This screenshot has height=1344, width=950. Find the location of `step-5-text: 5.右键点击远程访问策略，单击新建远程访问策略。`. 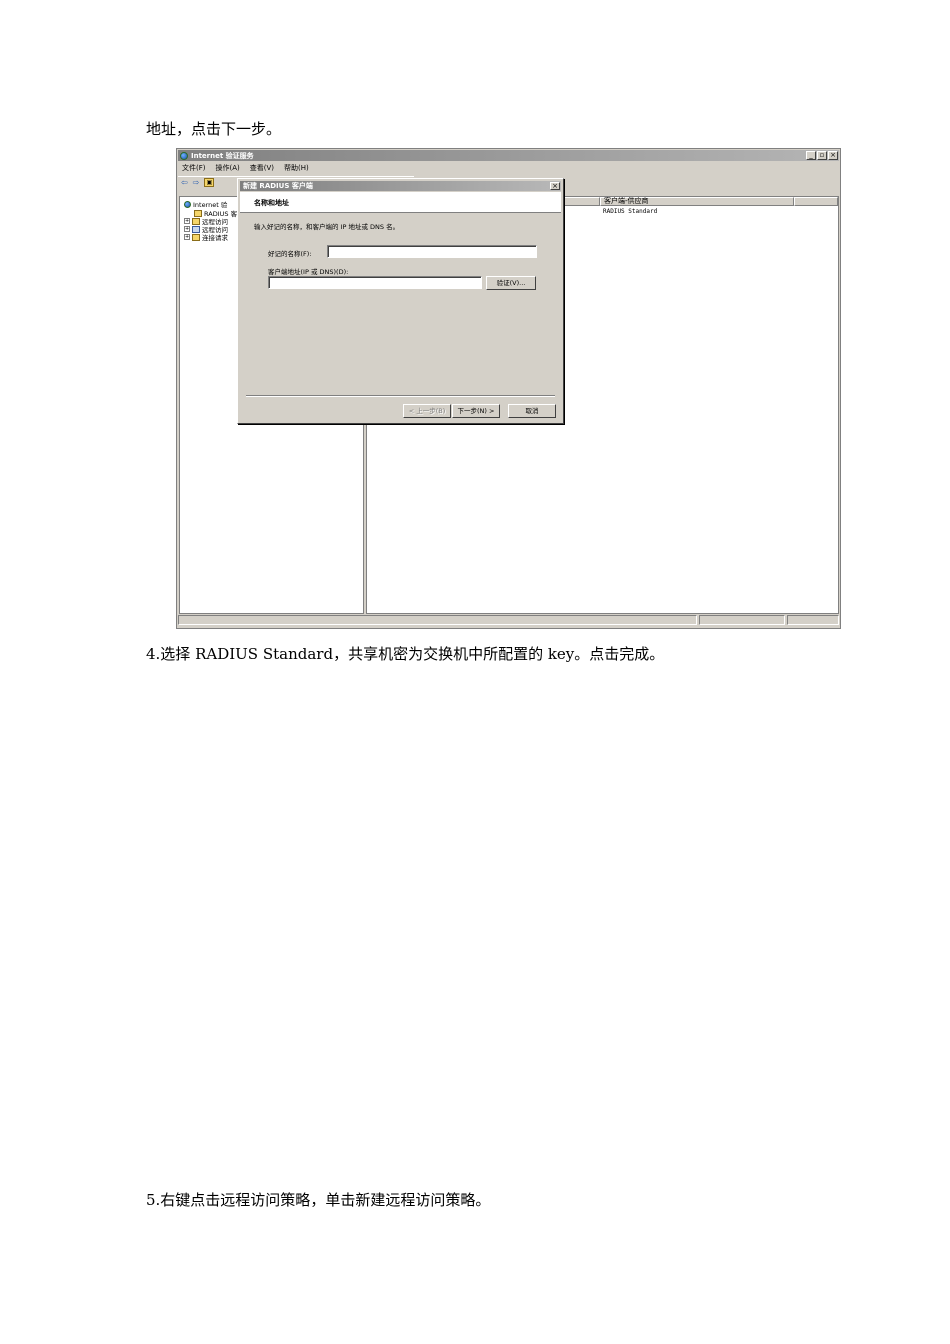

step-5-text: 5.右键点击远程访问策略，单击新建远程访问策略。 is located at coordinates (318, 1200).